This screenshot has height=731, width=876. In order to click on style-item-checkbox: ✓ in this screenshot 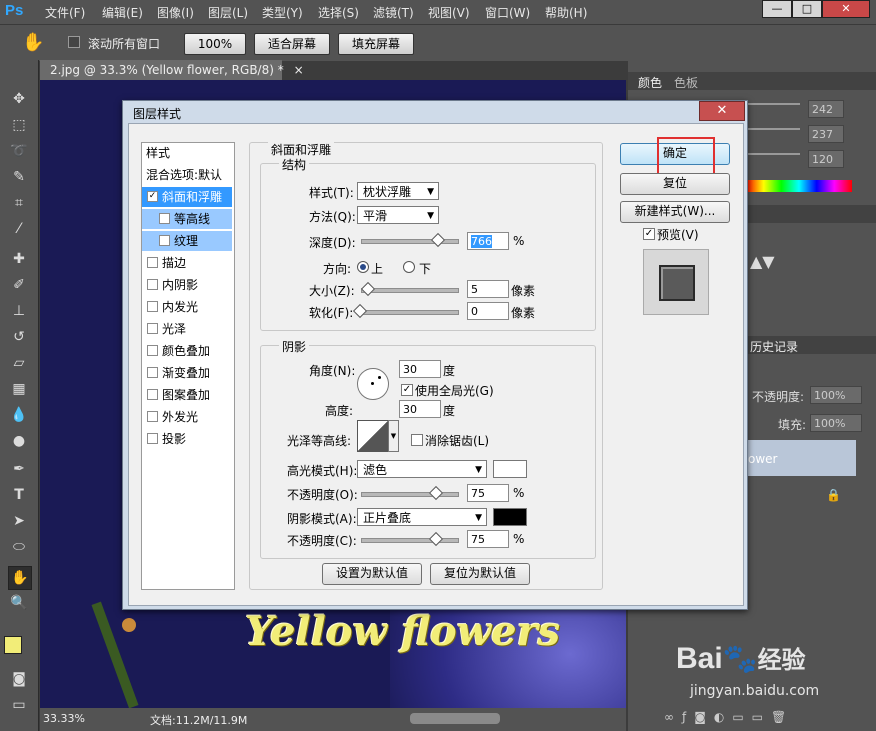, I will do `click(152, 196)`.